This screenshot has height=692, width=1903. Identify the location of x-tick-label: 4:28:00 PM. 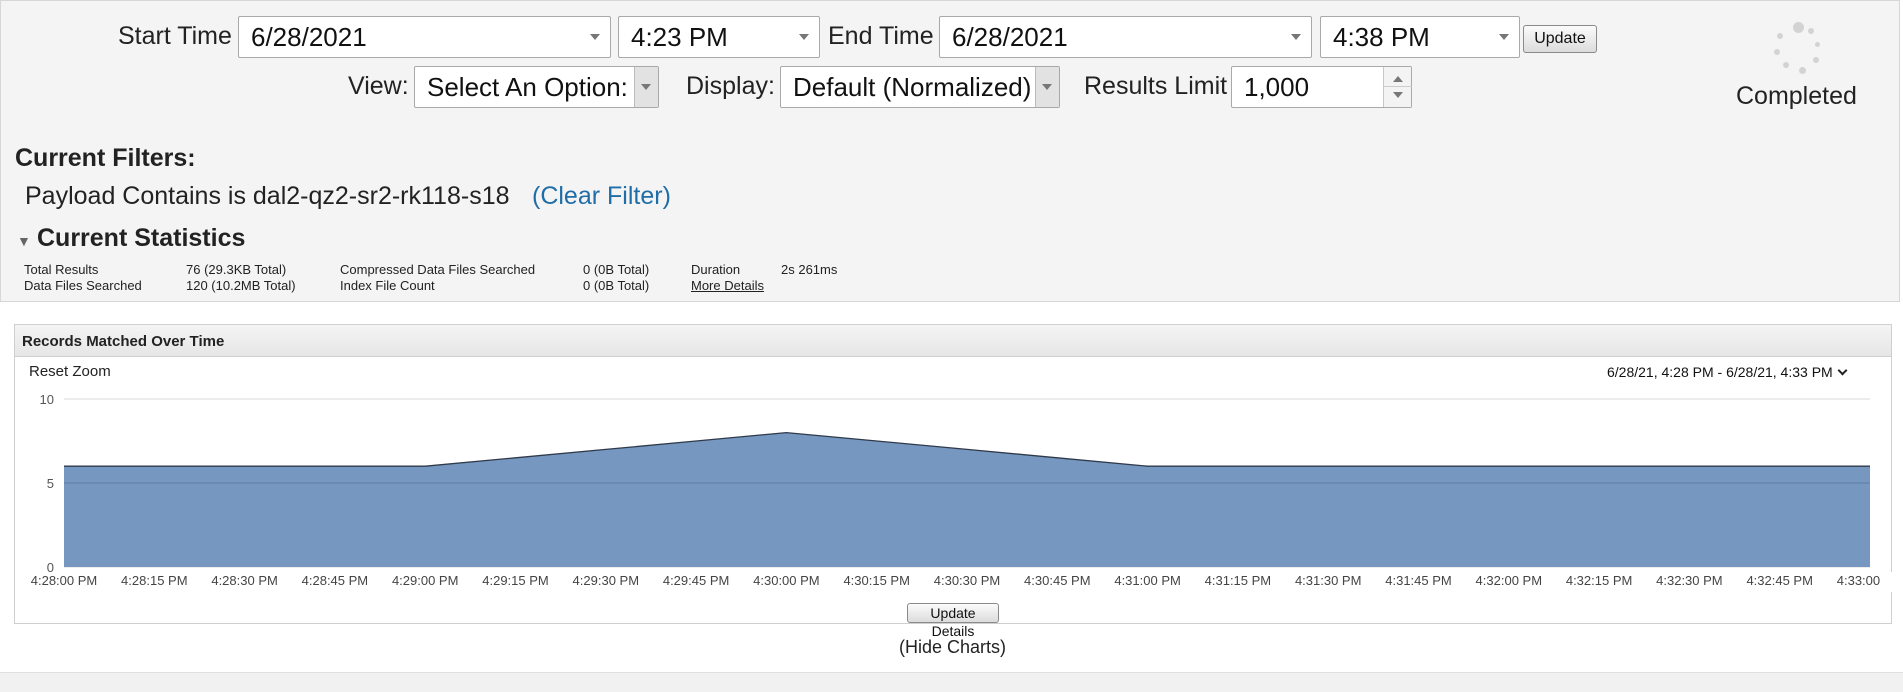
(64, 580).